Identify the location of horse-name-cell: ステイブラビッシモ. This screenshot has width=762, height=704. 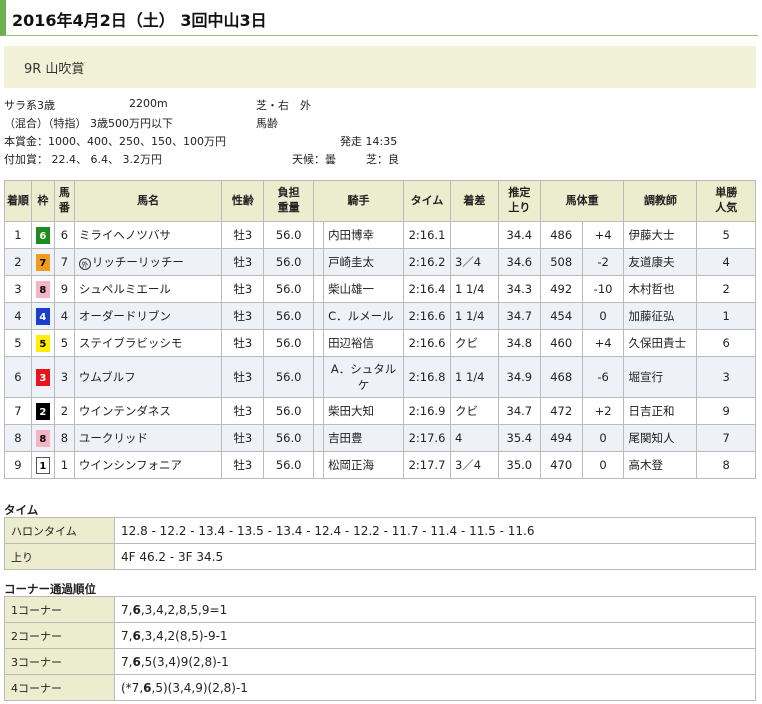
(148, 343).